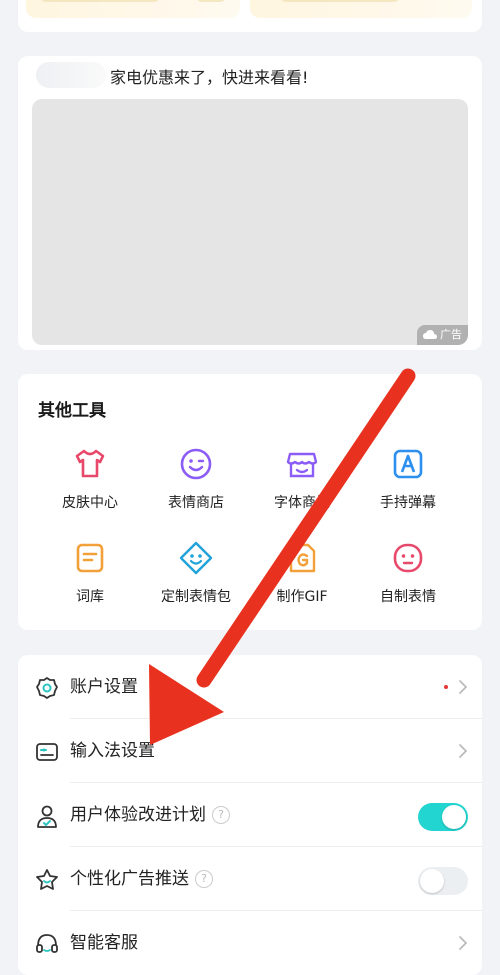 The image size is (500, 975). I want to click on tool-label: 定制表情包, so click(196, 597).